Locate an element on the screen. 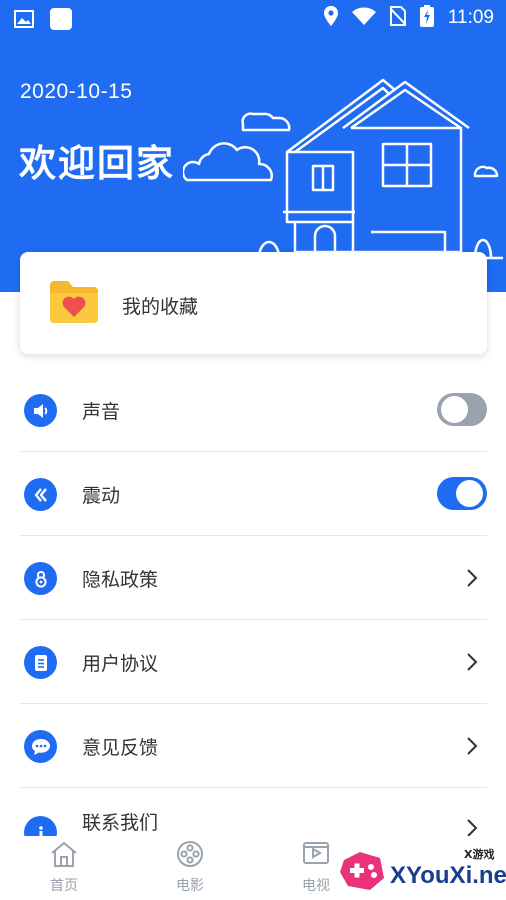  watermark-small-text: X游戏 is located at coordinates (479, 854).